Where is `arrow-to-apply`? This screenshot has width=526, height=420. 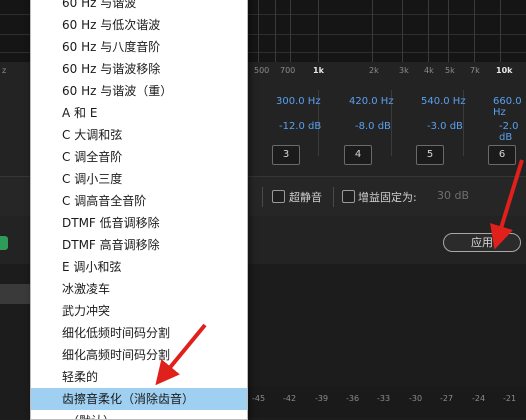
arrow-to-apply is located at coordinates (507, 204).